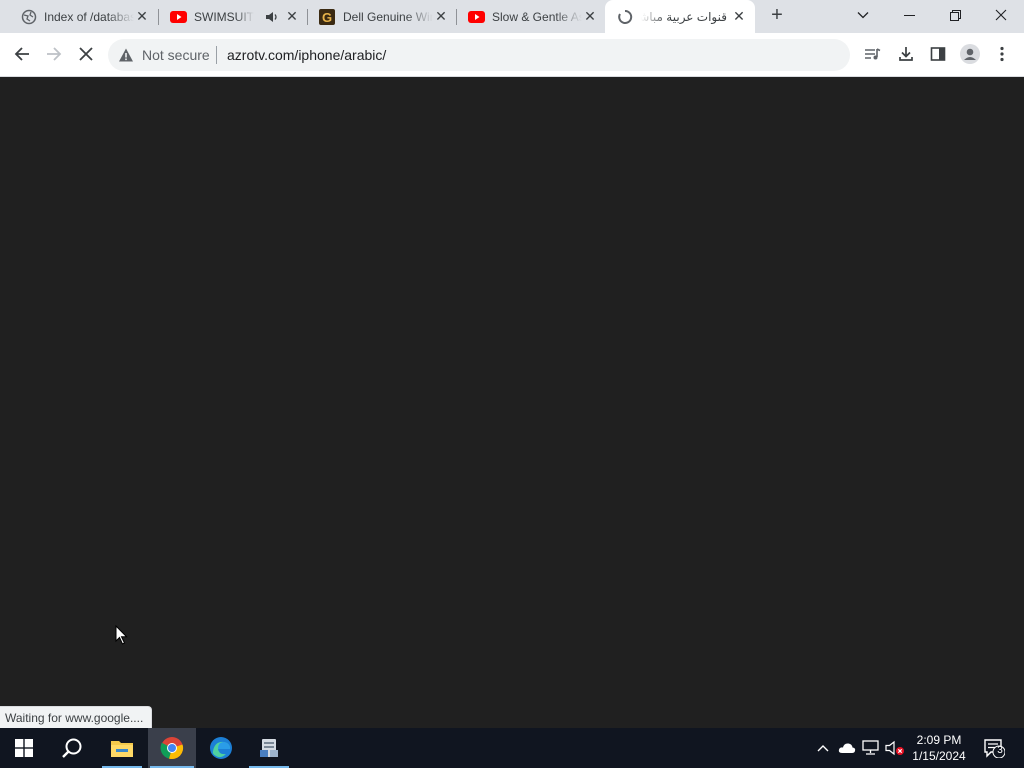 The image size is (1024, 768). What do you see at coordinates (176, 55) in the screenshot?
I see `not-secure-label: Not secure` at bounding box center [176, 55].